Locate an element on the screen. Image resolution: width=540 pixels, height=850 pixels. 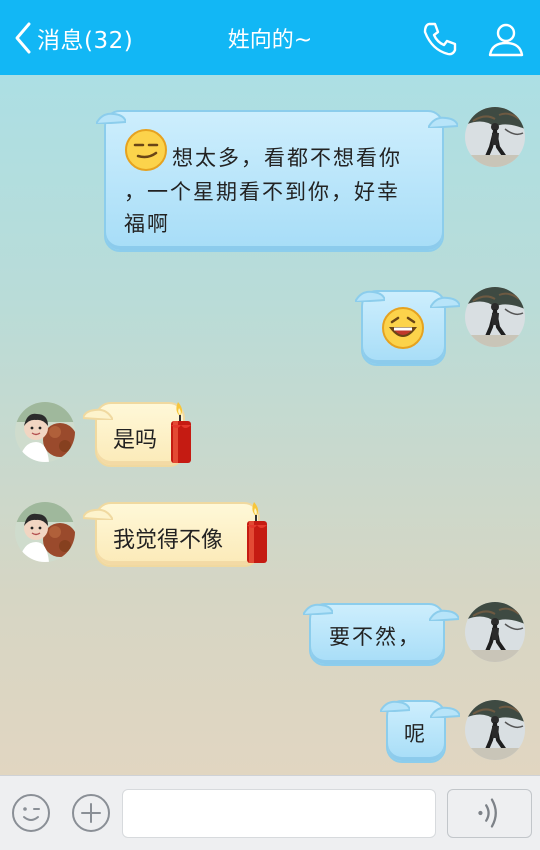
plus-icon is located at coordinates (91, 813).